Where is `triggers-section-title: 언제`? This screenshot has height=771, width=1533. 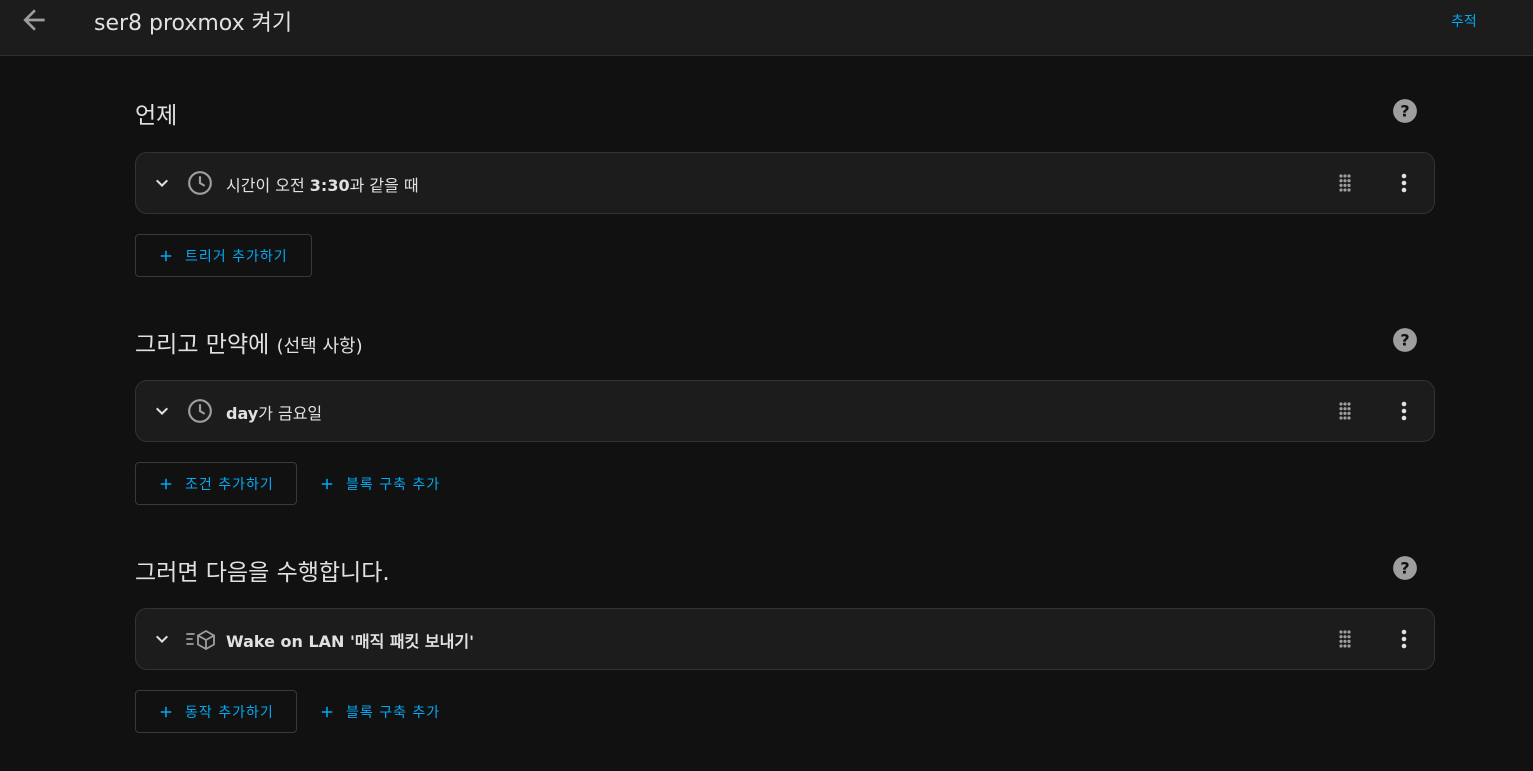 triggers-section-title: 언제 is located at coordinates (156, 116).